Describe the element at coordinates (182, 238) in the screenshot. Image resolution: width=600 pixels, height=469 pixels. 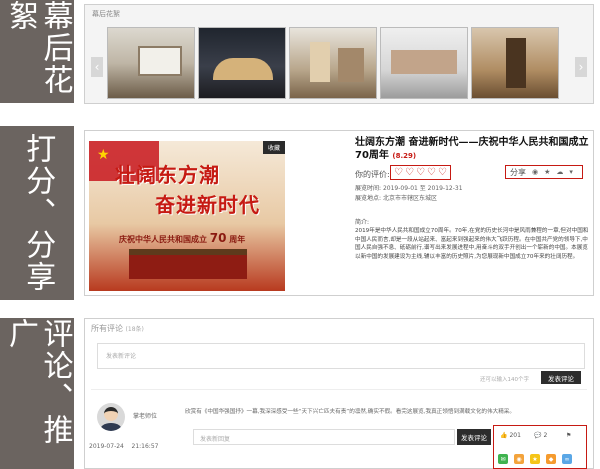
I see `poster-subtitle: 庆祝中华人民共和国成立 70 周年` at that location.